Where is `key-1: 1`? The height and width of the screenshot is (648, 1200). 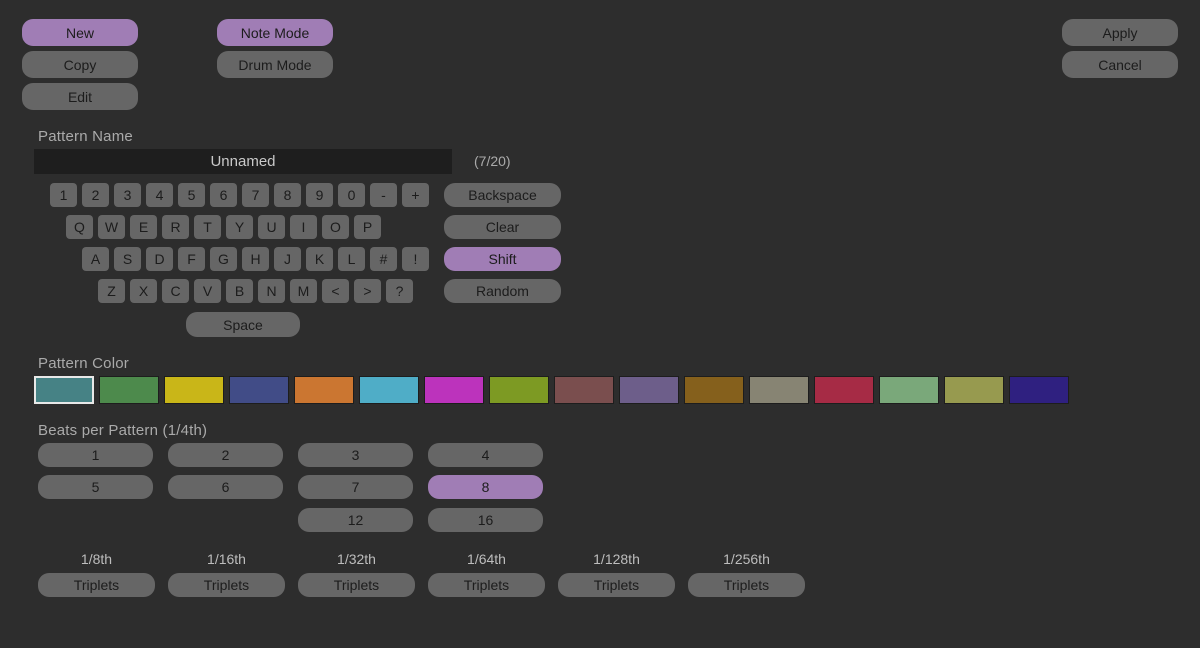
key-1: 1 is located at coordinates (63, 195).